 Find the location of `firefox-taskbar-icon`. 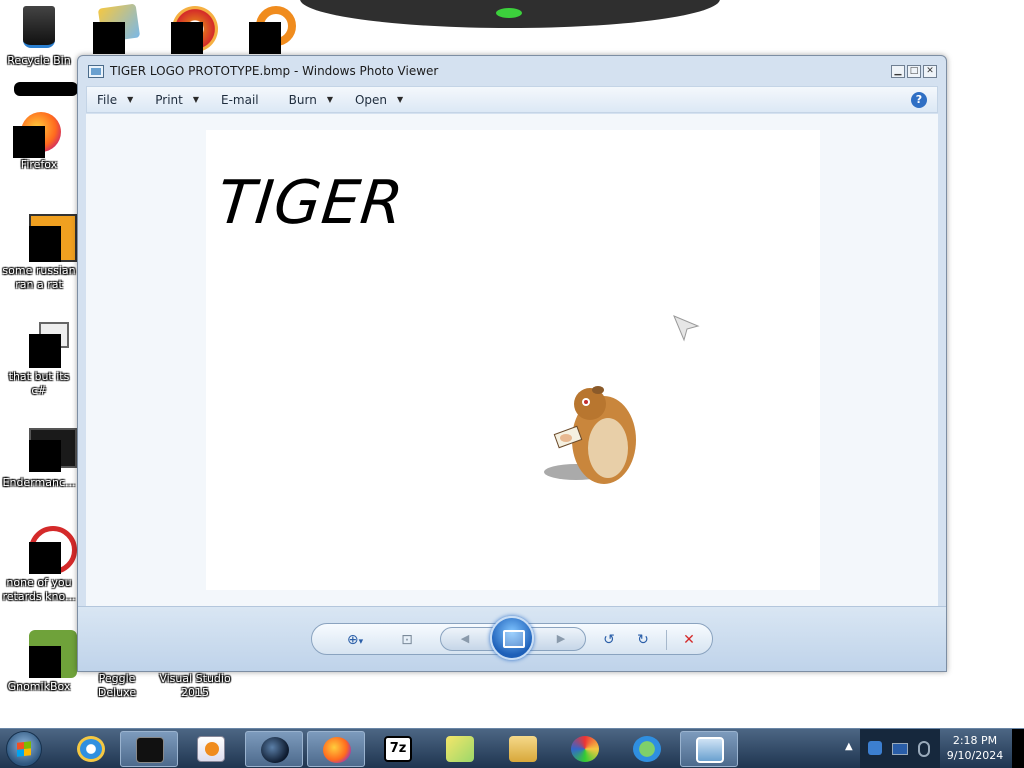

firefox-taskbar-icon is located at coordinates (337, 750).